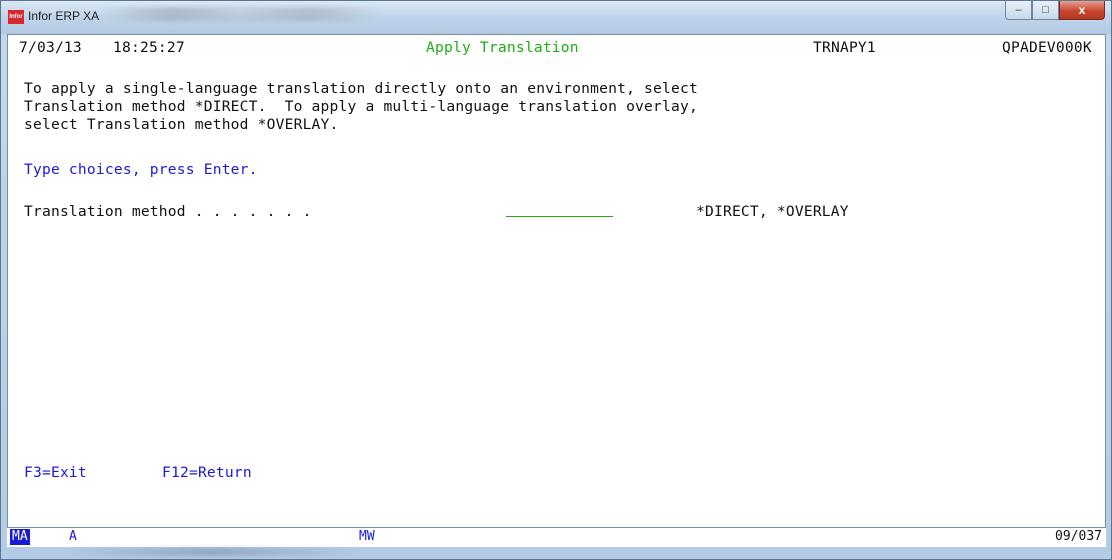 This screenshot has width=1112, height=560. What do you see at coordinates (168, 211) in the screenshot?
I see `translation-method-label: Translation method . . . . . . .` at bounding box center [168, 211].